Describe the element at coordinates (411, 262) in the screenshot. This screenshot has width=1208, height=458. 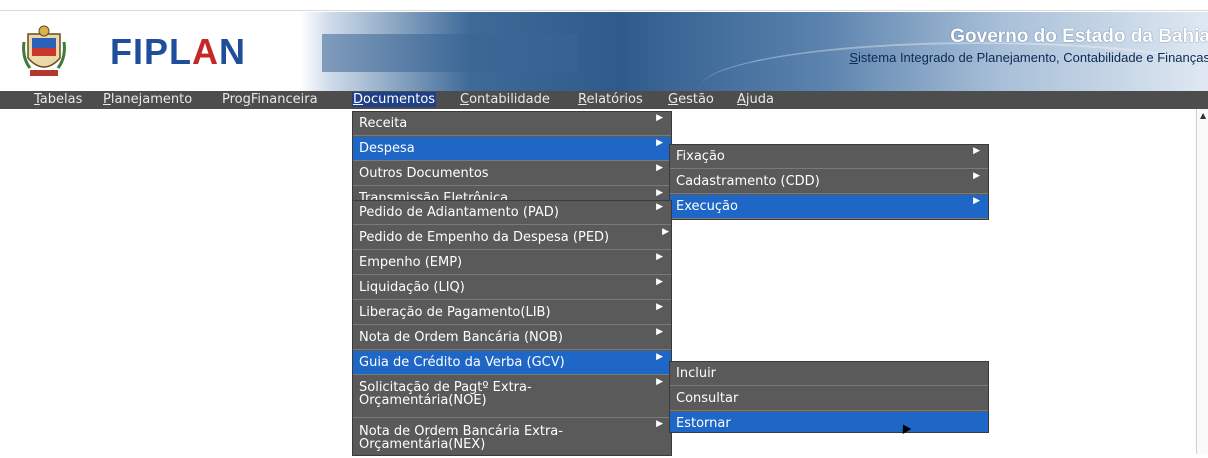
I see `menu-item-label: Empenho (EMP)` at that location.